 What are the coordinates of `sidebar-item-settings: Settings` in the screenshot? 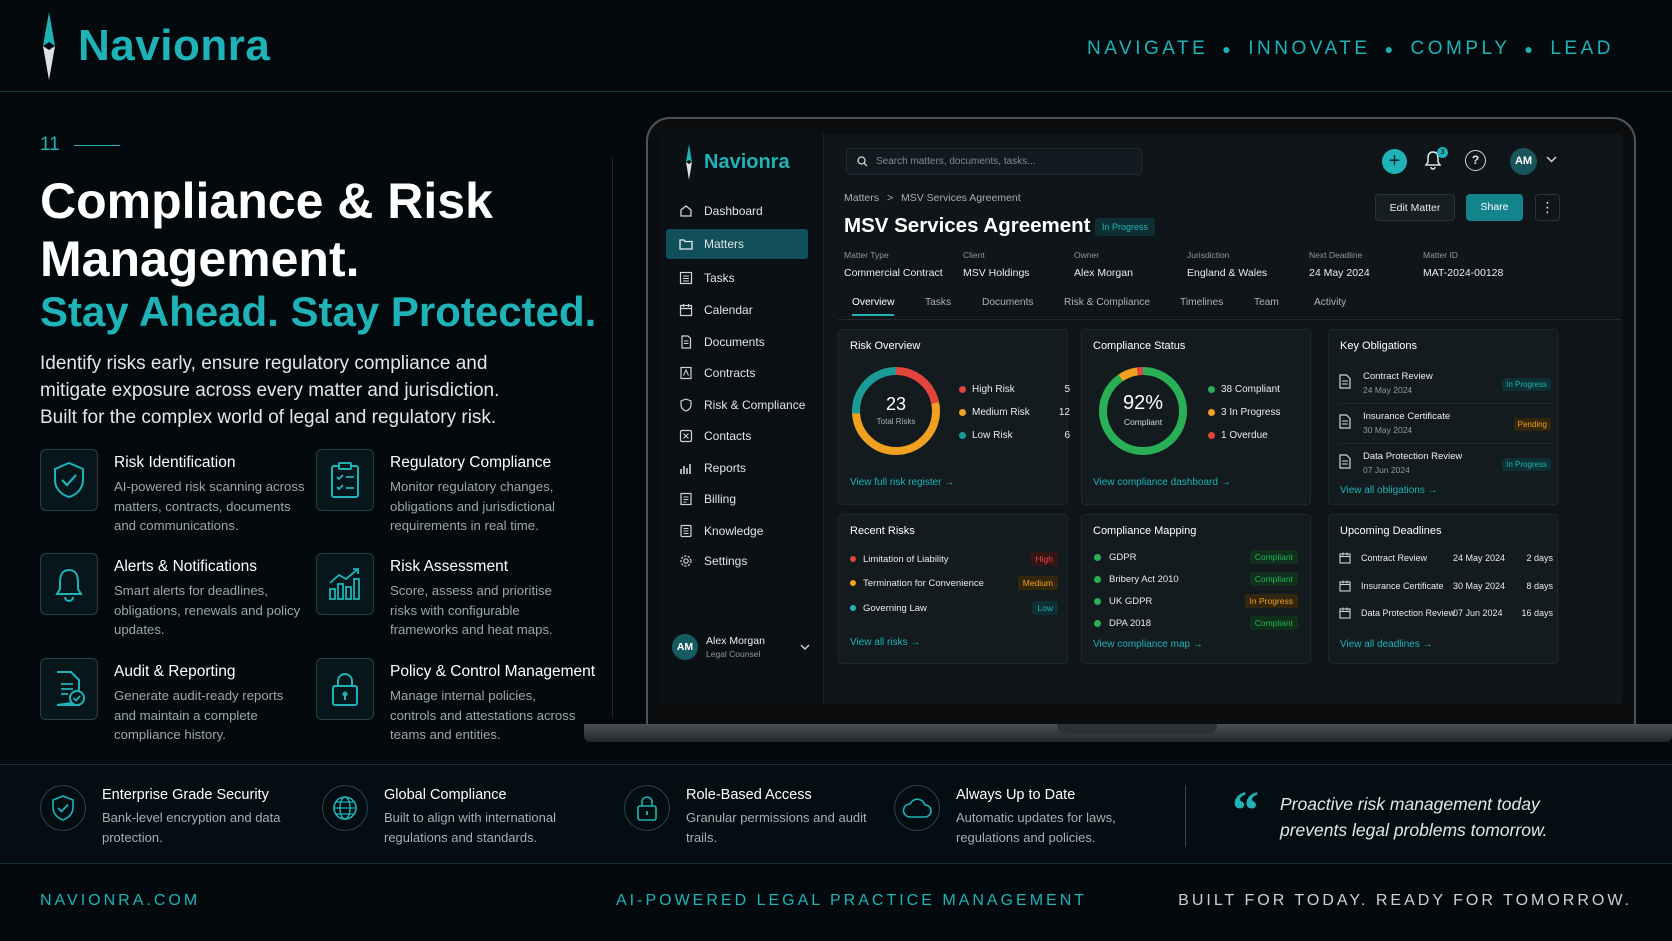 It's located at (737, 561).